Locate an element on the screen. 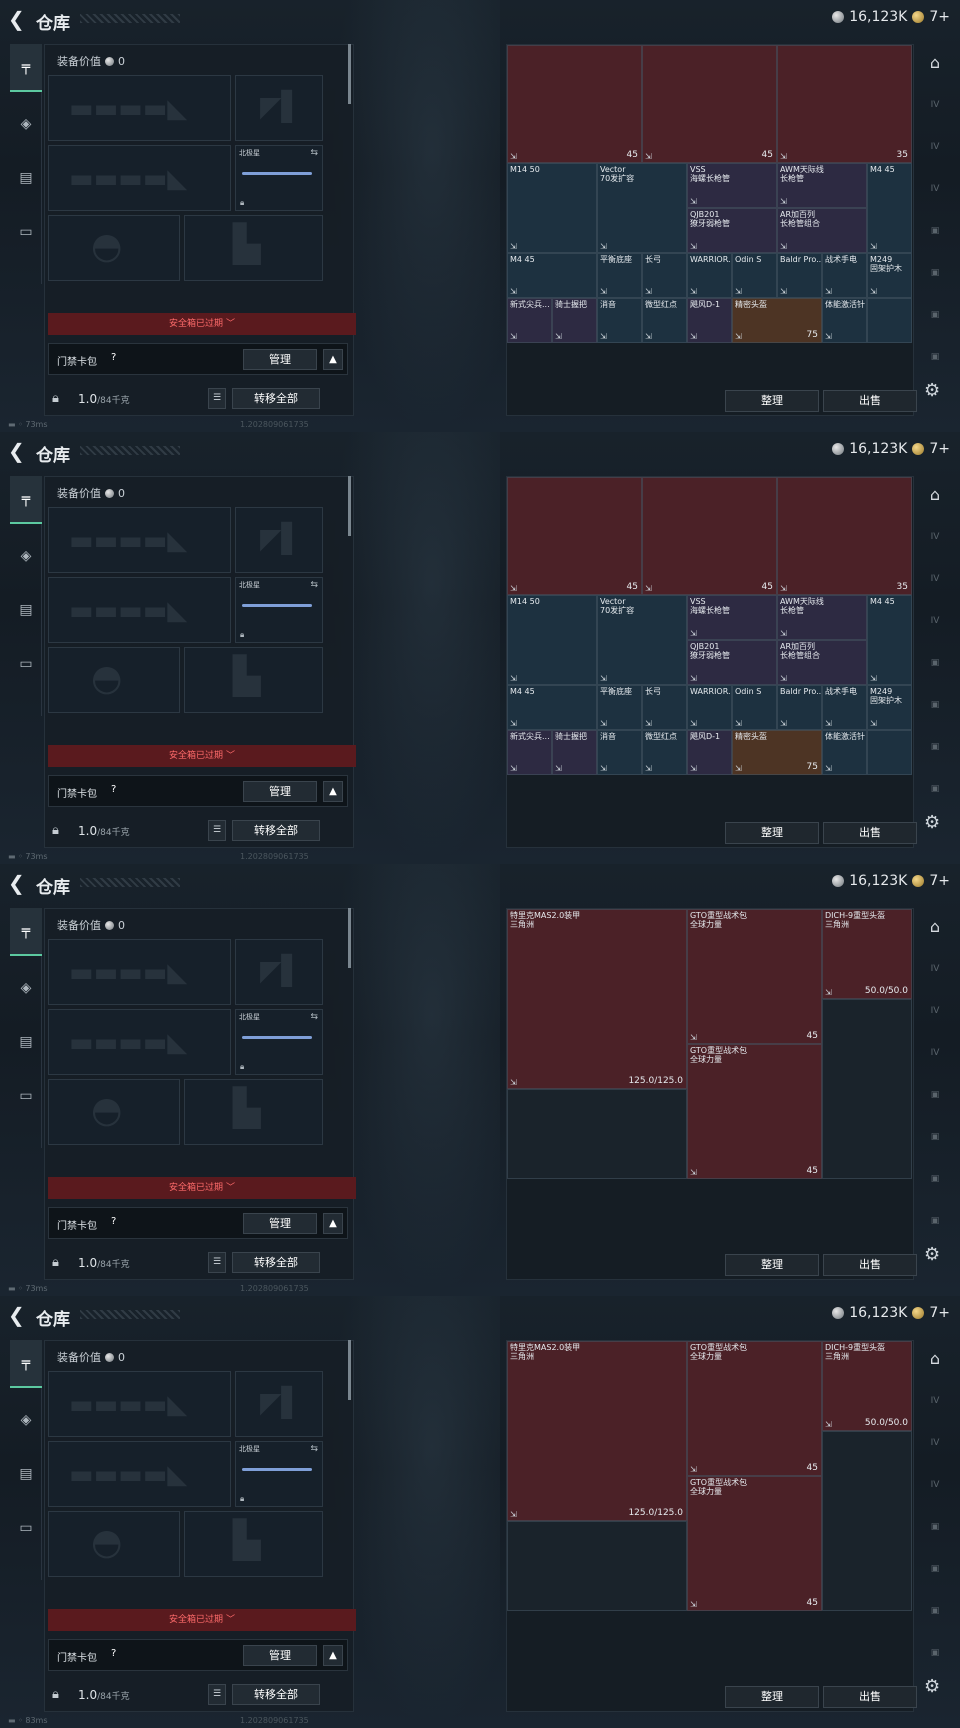  inventory-item: Odin S ⇲ is located at coordinates (754, 275).